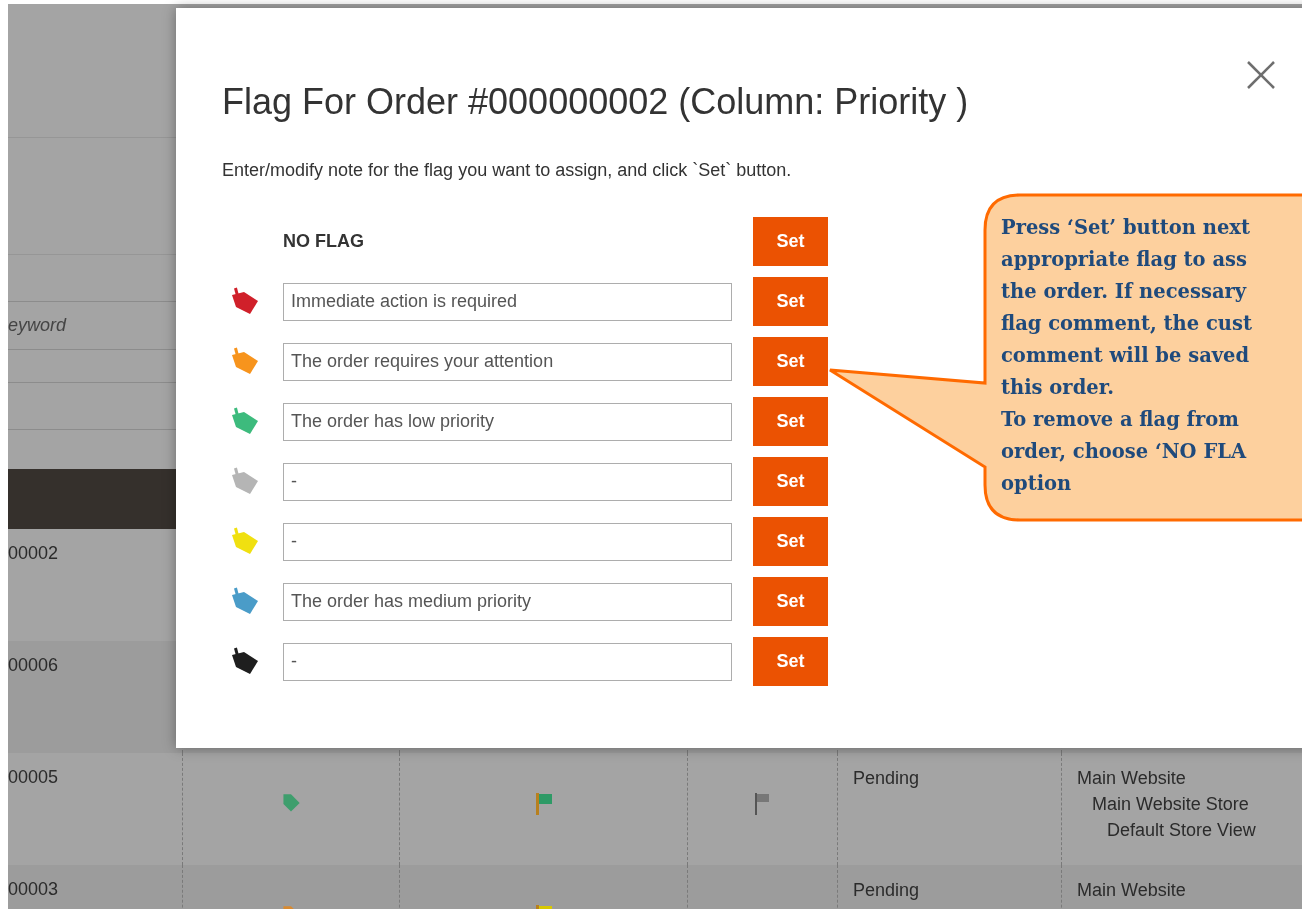 Image resolution: width=1302 pixels, height=909 pixels. Describe the element at coordinates (507, 601) in the screenshot. I see `flag-note-field: The order has medium priority` at that location.